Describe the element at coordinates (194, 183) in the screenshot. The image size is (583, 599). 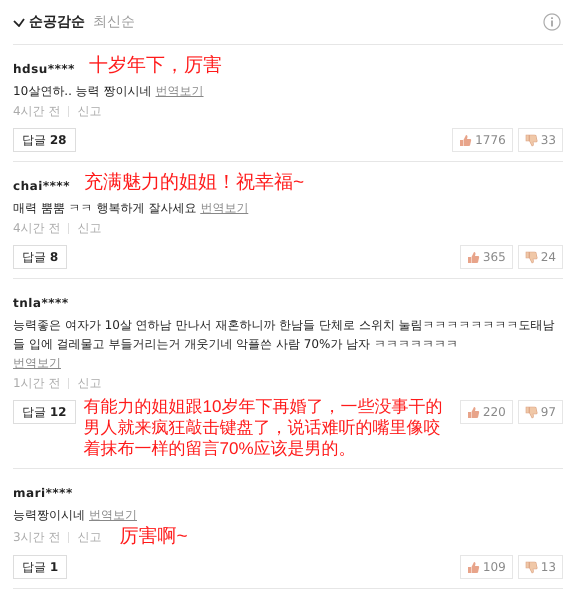
I see `annotation-text: 充满魅力的姐姐！祝幸福~` at that location.